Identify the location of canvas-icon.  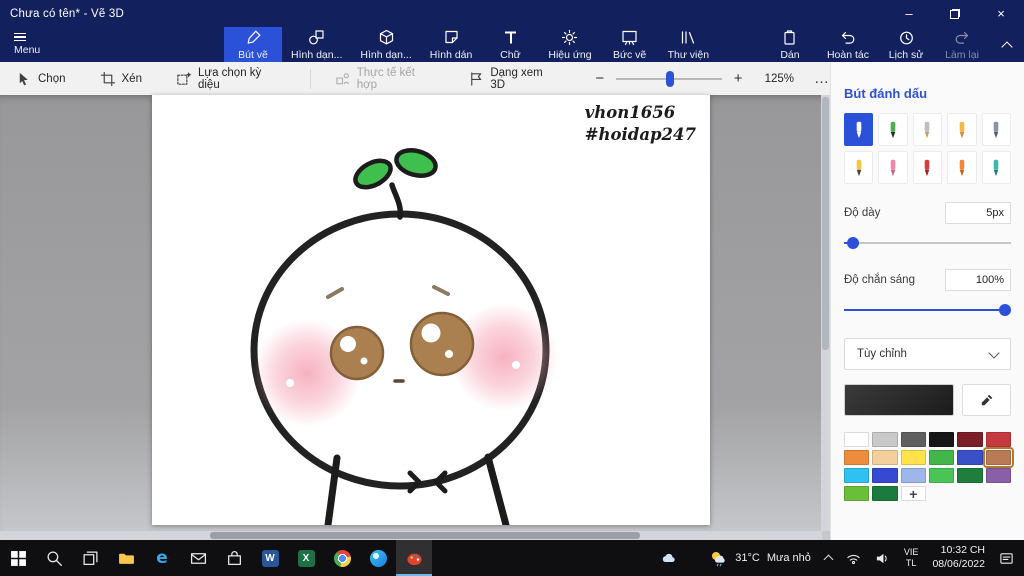
(629, 37).